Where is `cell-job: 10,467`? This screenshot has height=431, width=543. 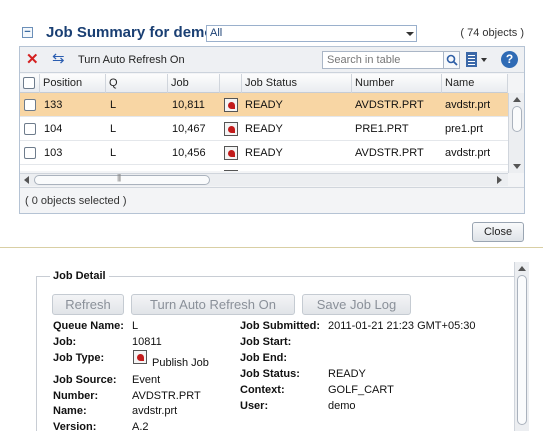 cell-job: 10,467 is located at coordinates (189, 129).